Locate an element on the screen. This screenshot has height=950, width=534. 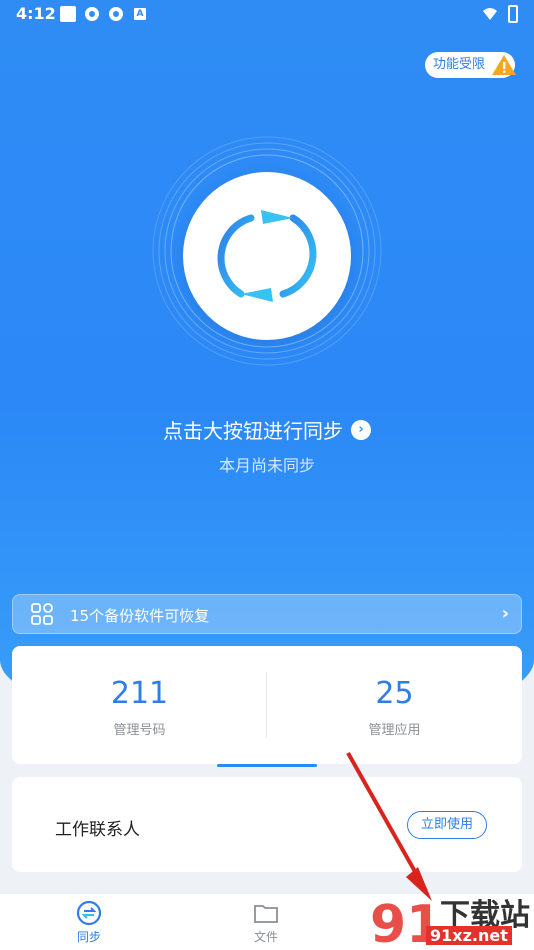
status-time: 4:12 is located at coordinates (36, 13).